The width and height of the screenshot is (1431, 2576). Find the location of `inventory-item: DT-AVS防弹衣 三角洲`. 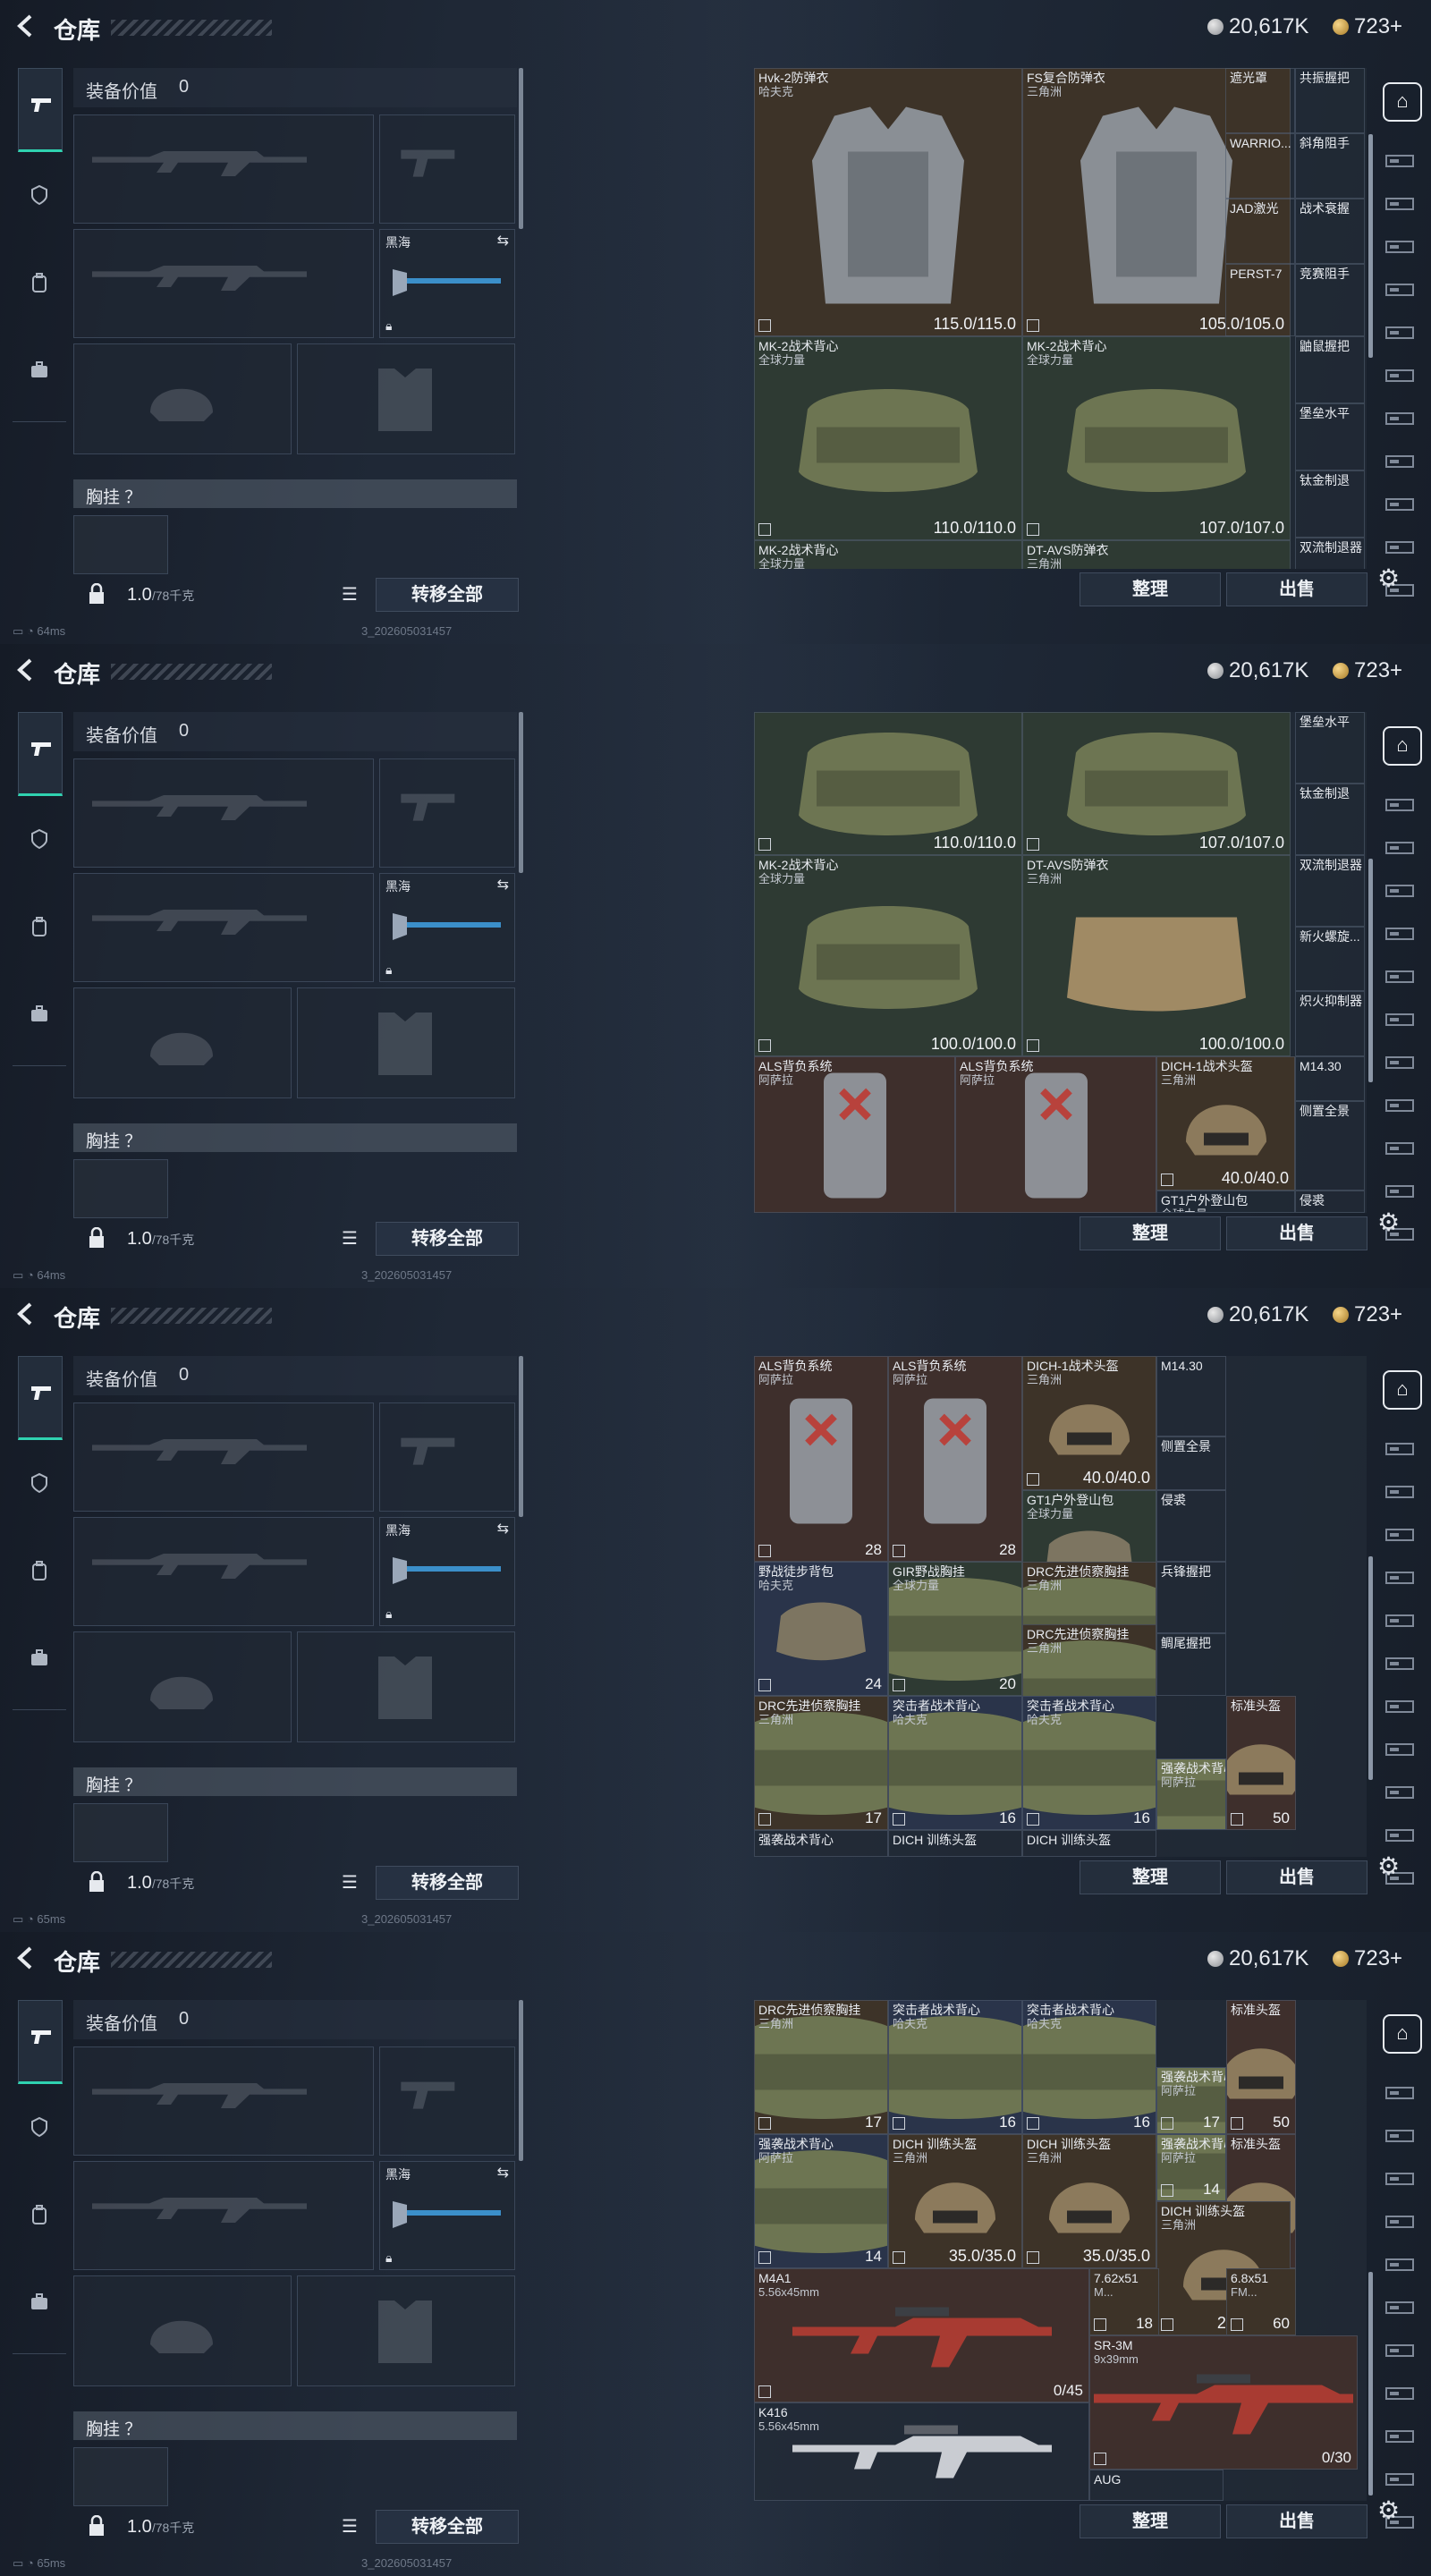

inventory-item: DT-AVS防弹衣 三角洲 is located at coordinates (1157, 554).